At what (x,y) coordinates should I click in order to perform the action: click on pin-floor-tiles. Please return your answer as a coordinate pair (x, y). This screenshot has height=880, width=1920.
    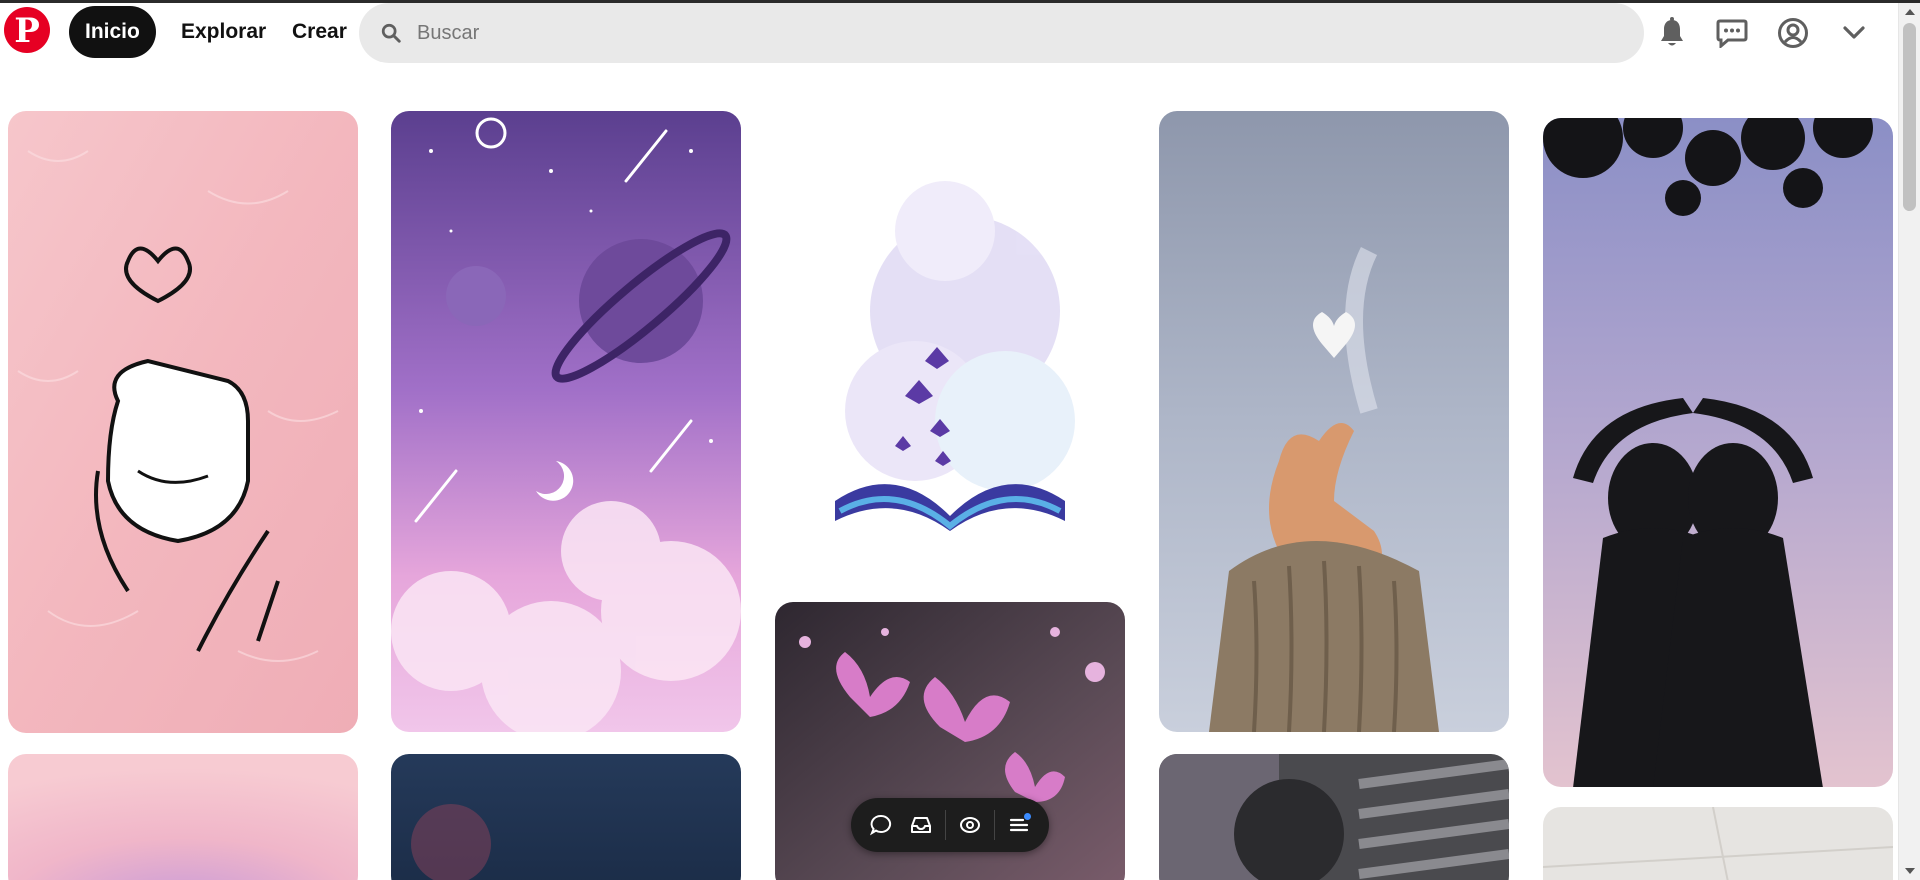
    Looking at the image, I should click on (1718, 843).